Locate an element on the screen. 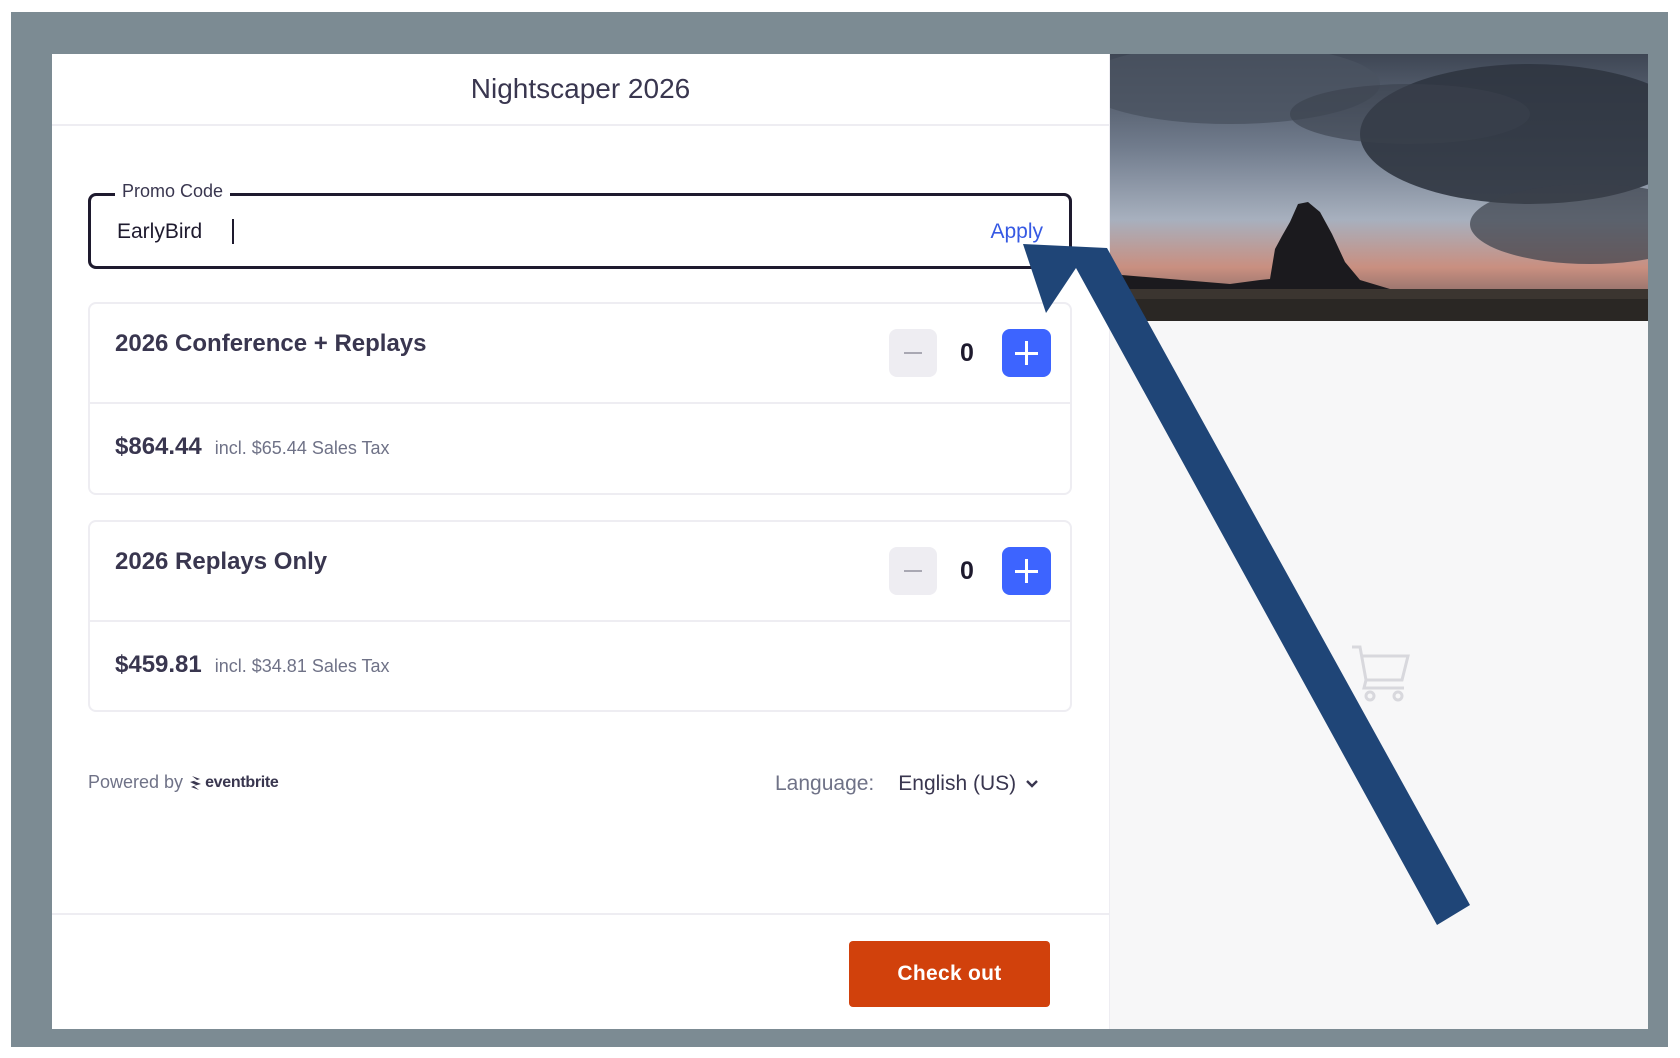 The height and width of the screenshot is (1058, 1680). apply-promo-button: Apply is located at coordinates (1016, 232).